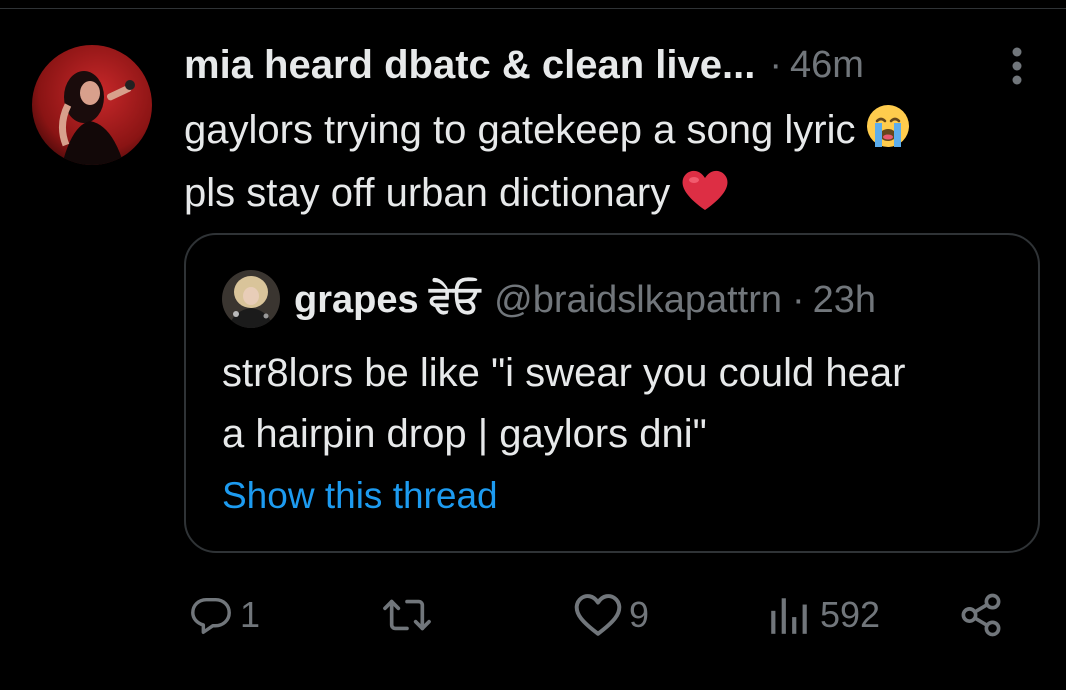 Image resolution: width=1066 pixels, height=690 pixels. I want to click on tweet-timestamp: 46m, so click(827, 65).